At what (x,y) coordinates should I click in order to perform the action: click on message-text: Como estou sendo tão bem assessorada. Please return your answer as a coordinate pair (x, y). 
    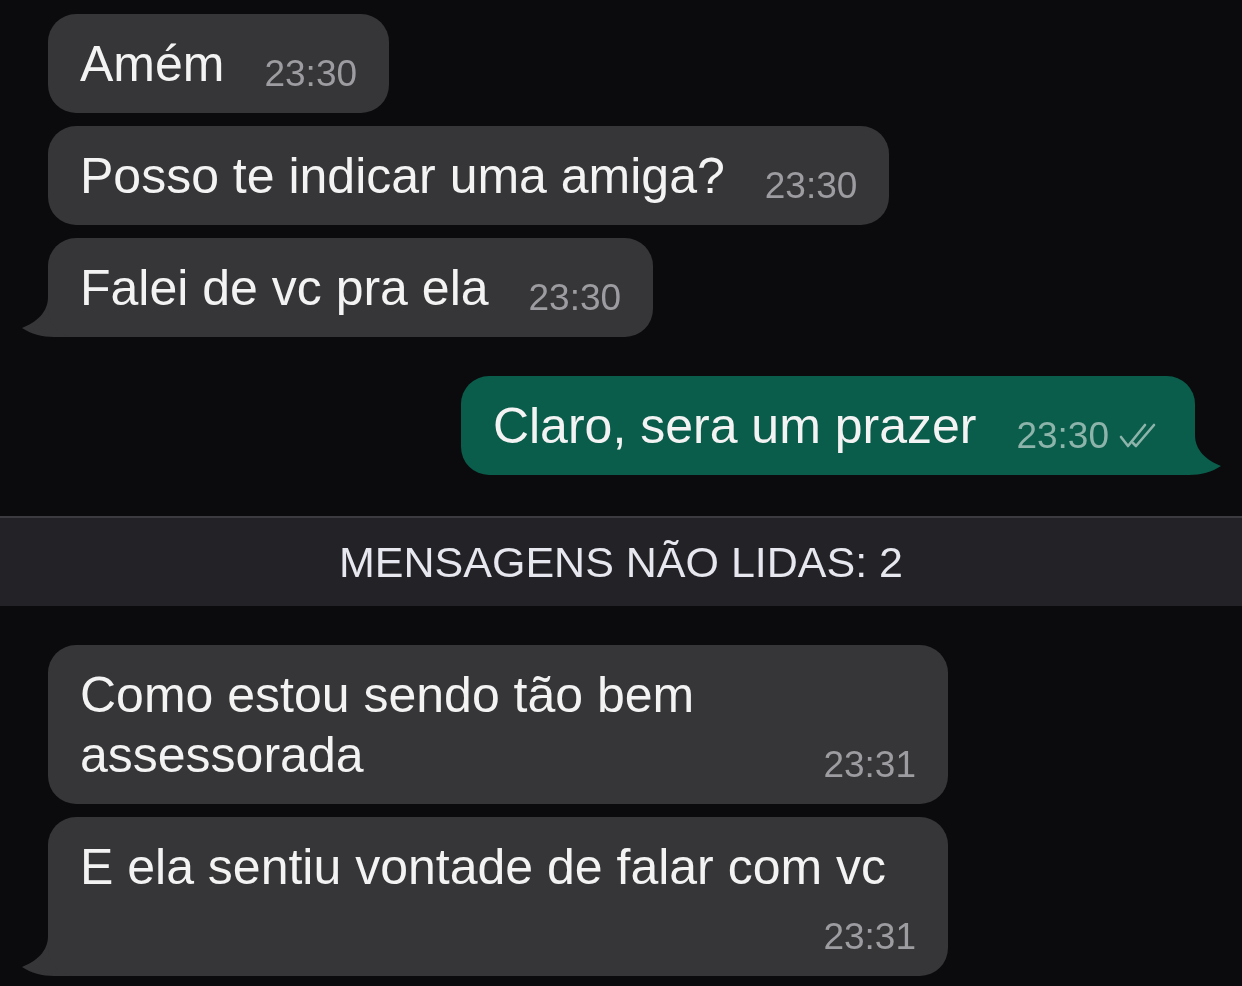
    Looking at the image, I should click on (387, 725).